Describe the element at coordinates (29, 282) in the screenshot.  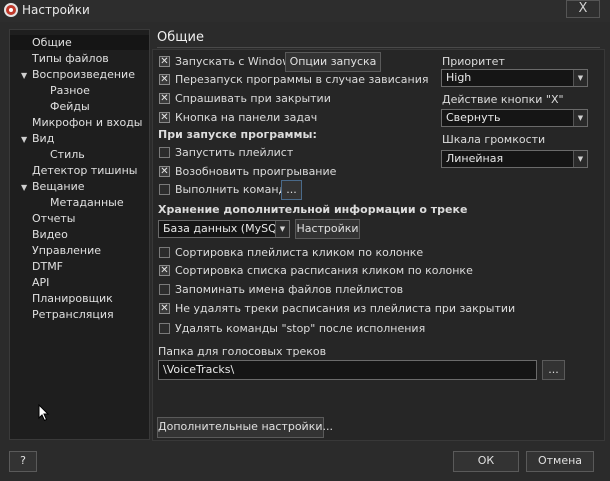
I see `sidebar-item-api: API` at that location.